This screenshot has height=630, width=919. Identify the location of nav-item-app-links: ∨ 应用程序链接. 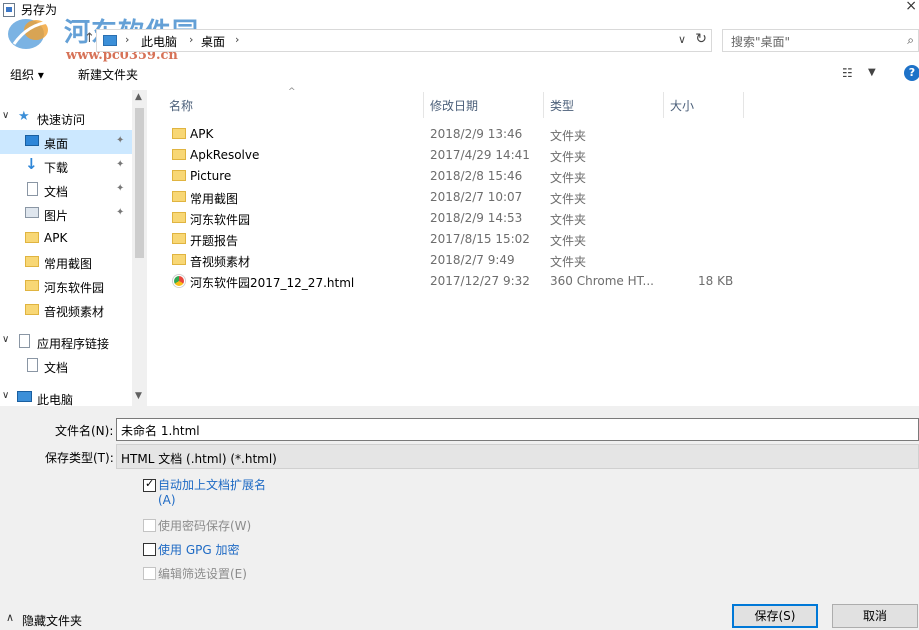
(66, 342).